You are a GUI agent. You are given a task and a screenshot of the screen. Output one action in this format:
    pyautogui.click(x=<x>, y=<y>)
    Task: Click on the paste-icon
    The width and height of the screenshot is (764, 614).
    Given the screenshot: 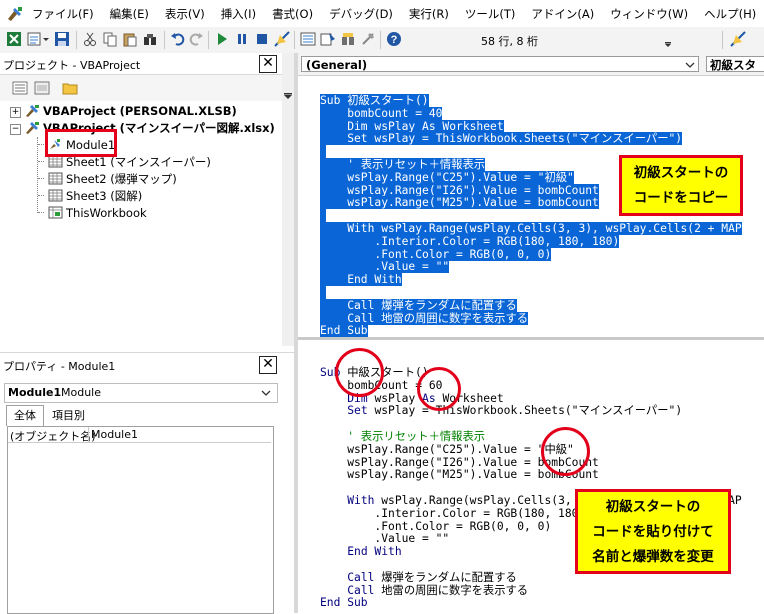 What is the action you would take?
    pyautogui.click(x=130, y=39)
    